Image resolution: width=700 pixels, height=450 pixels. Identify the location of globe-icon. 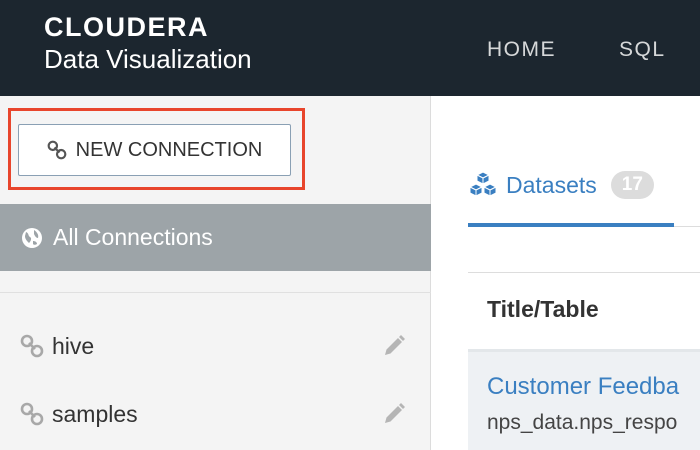
(32, 237).